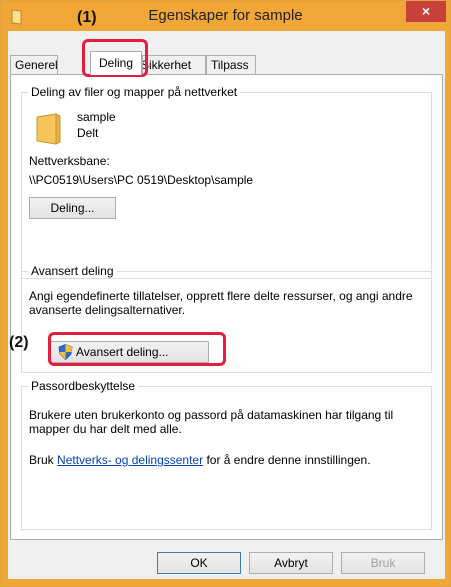  What do you see at coordinates (19, 342) in the screenshot?
I see `callout-label-2: (2)` at bounding box center [19, 342].